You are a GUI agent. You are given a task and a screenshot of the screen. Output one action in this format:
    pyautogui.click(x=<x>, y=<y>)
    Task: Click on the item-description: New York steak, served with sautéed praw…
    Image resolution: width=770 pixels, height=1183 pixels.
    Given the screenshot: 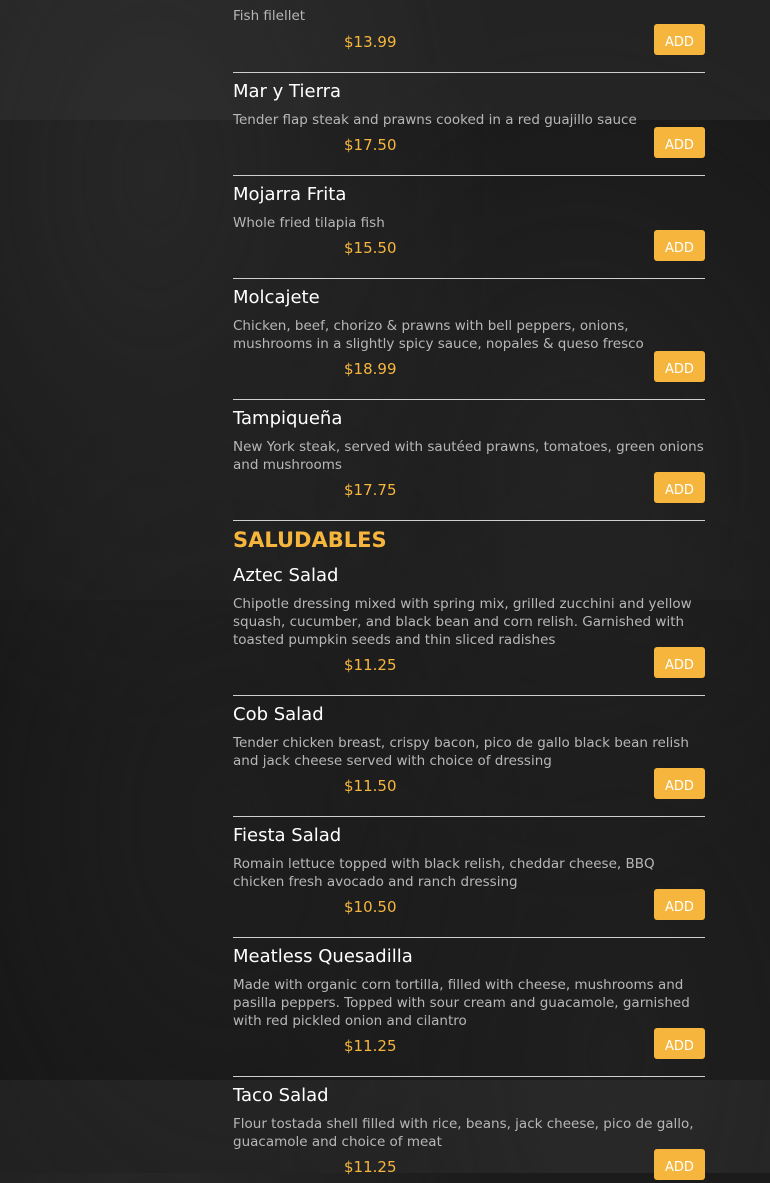 What is the action you would take?
    pyautogui.click(x=468, y=456)
    